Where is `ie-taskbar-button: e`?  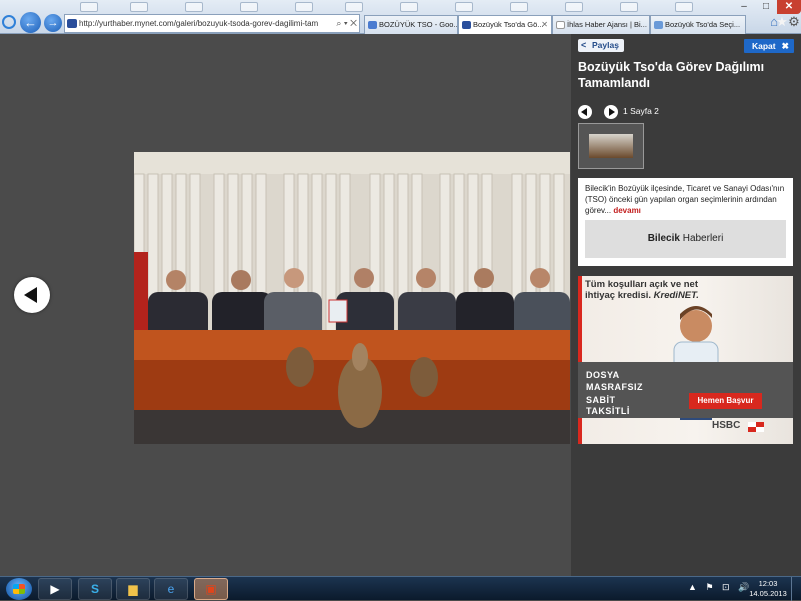
ie-taskbar-button: e is located at coordinates (171, 589).